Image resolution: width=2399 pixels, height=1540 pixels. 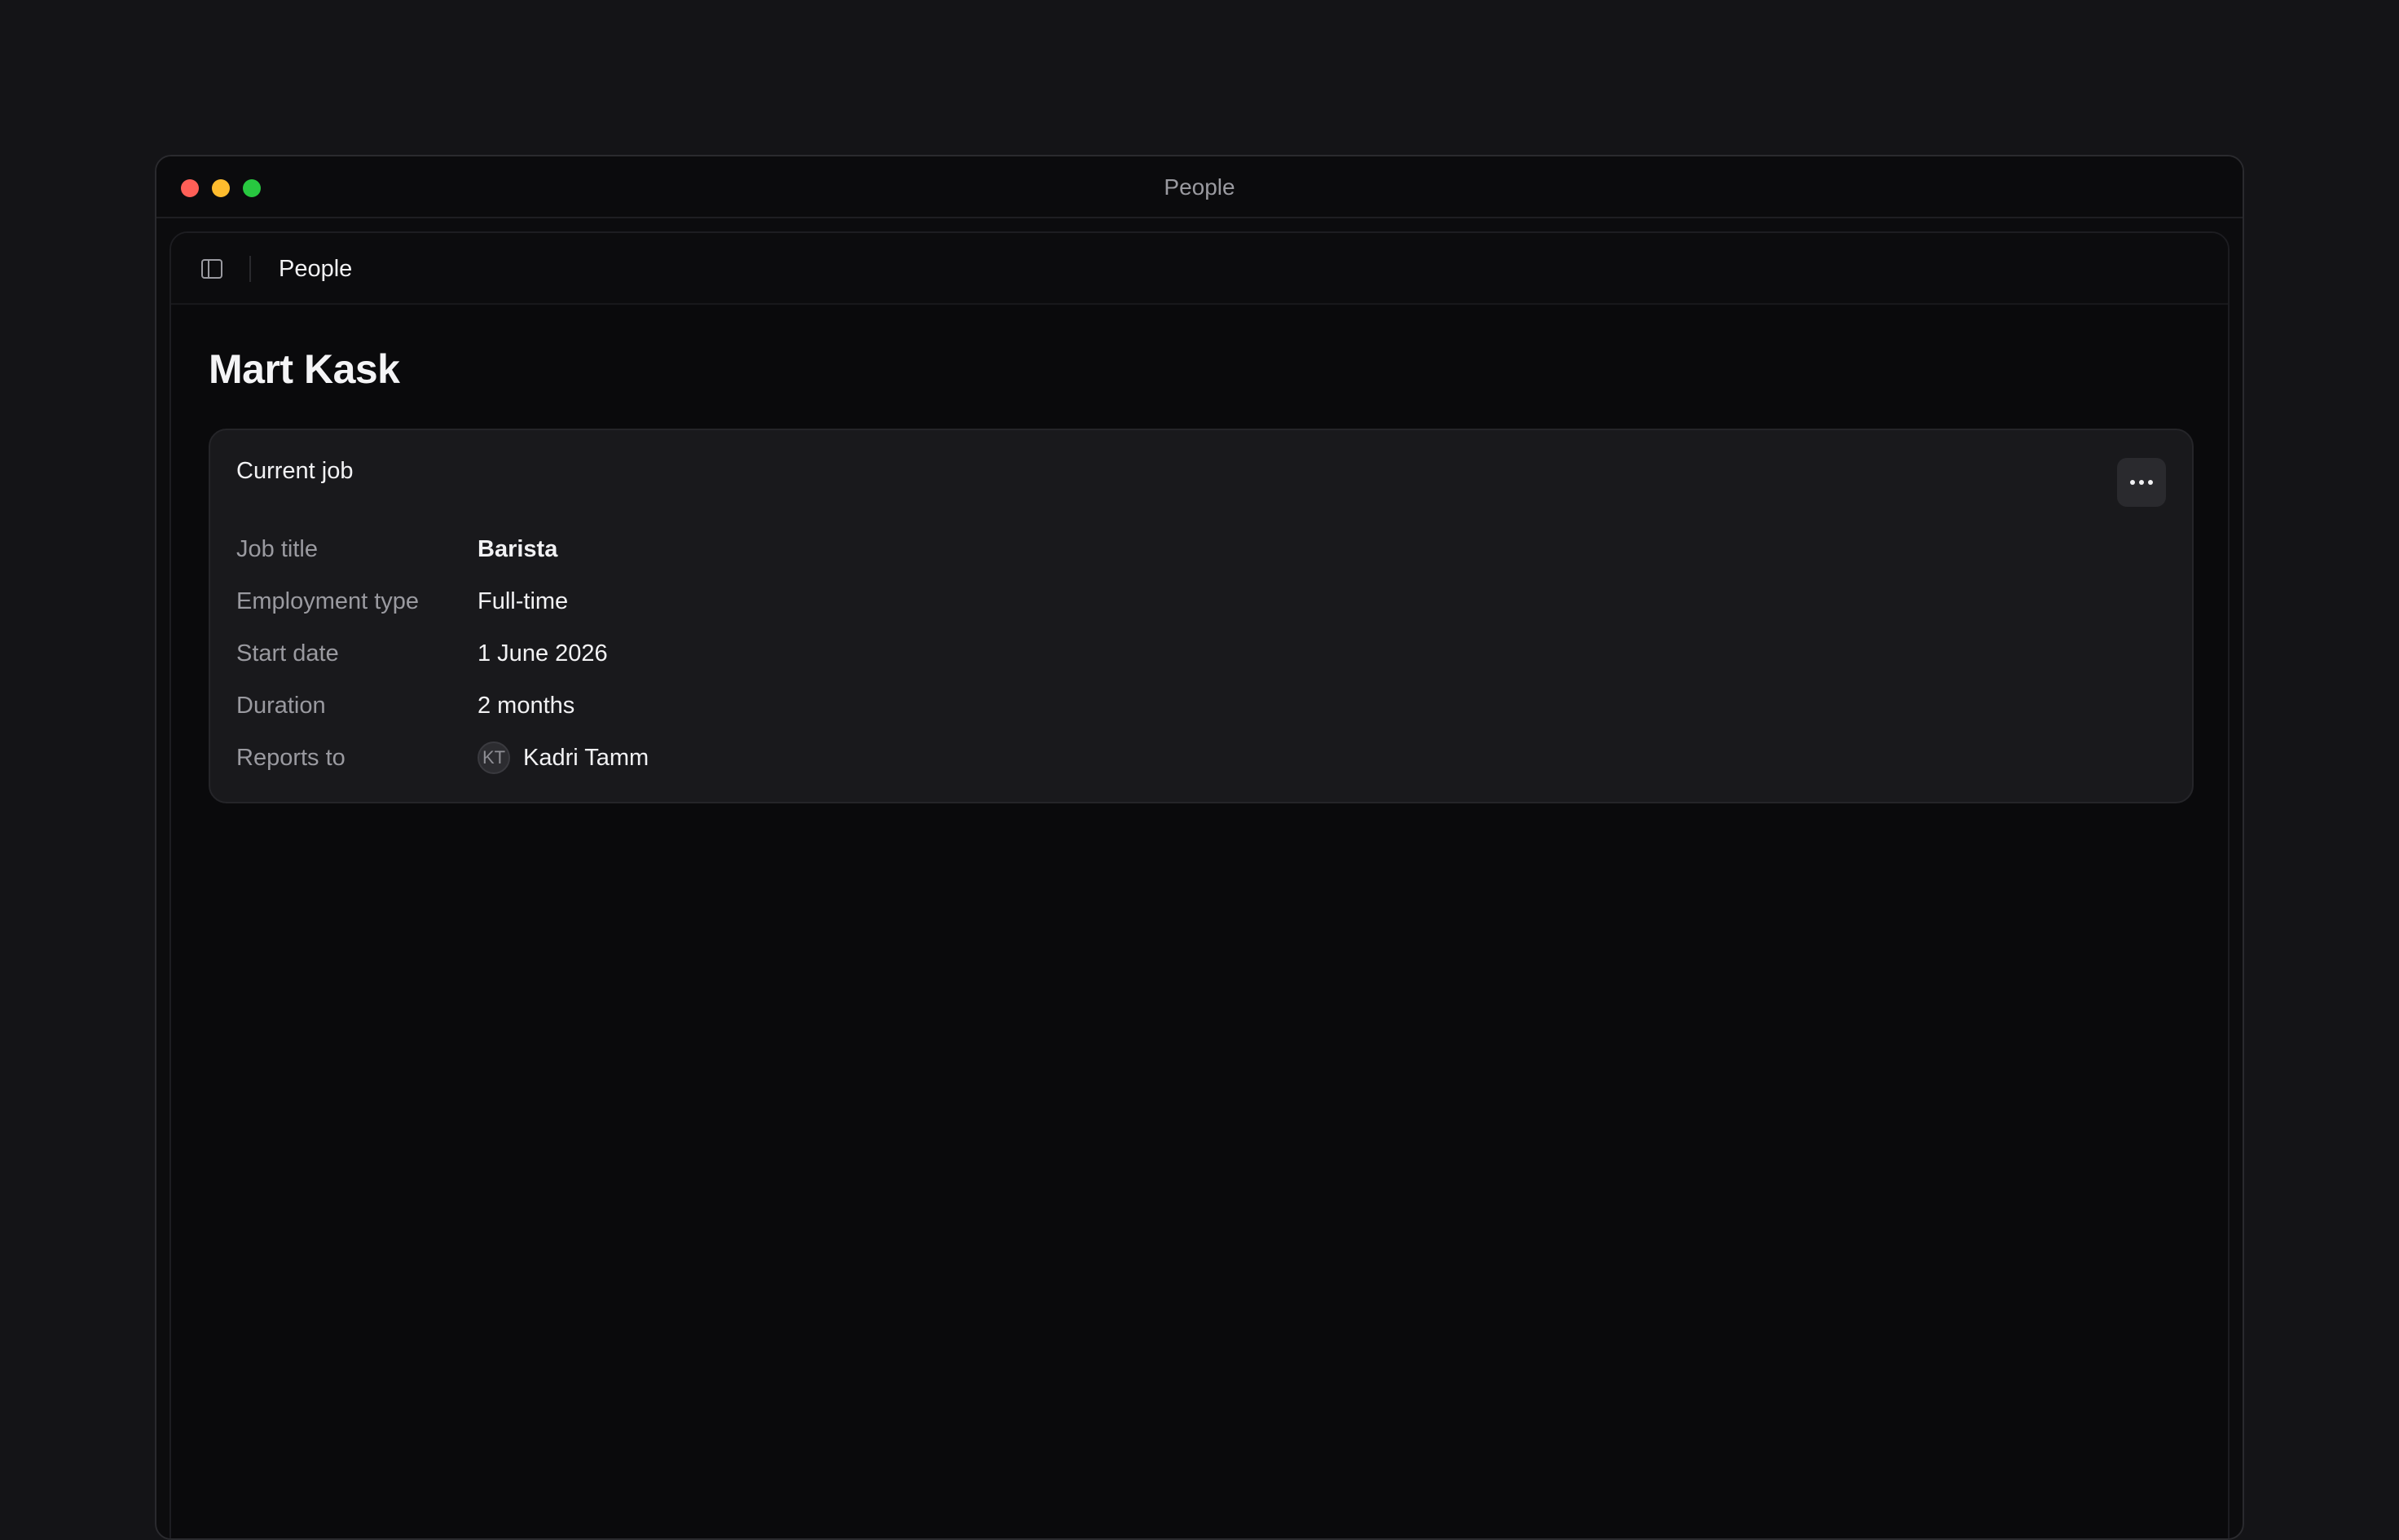 What do you see at coordinates (328, 600) in the screenshot?
I see `field-label: Employment type` at bounding box center [328, 600].